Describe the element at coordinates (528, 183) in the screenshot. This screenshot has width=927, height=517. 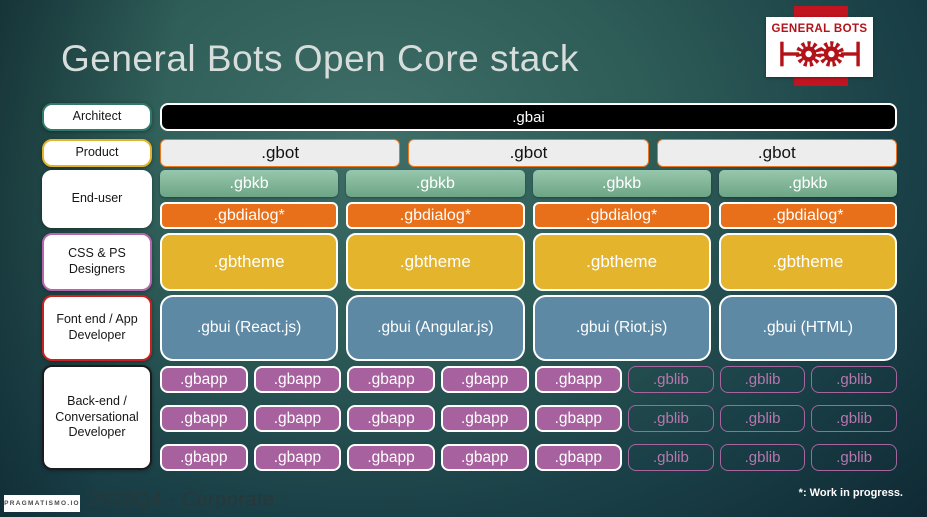
I see `row-gbkb: .gbkb .gbkb .gbkb .gbkb` at that location.